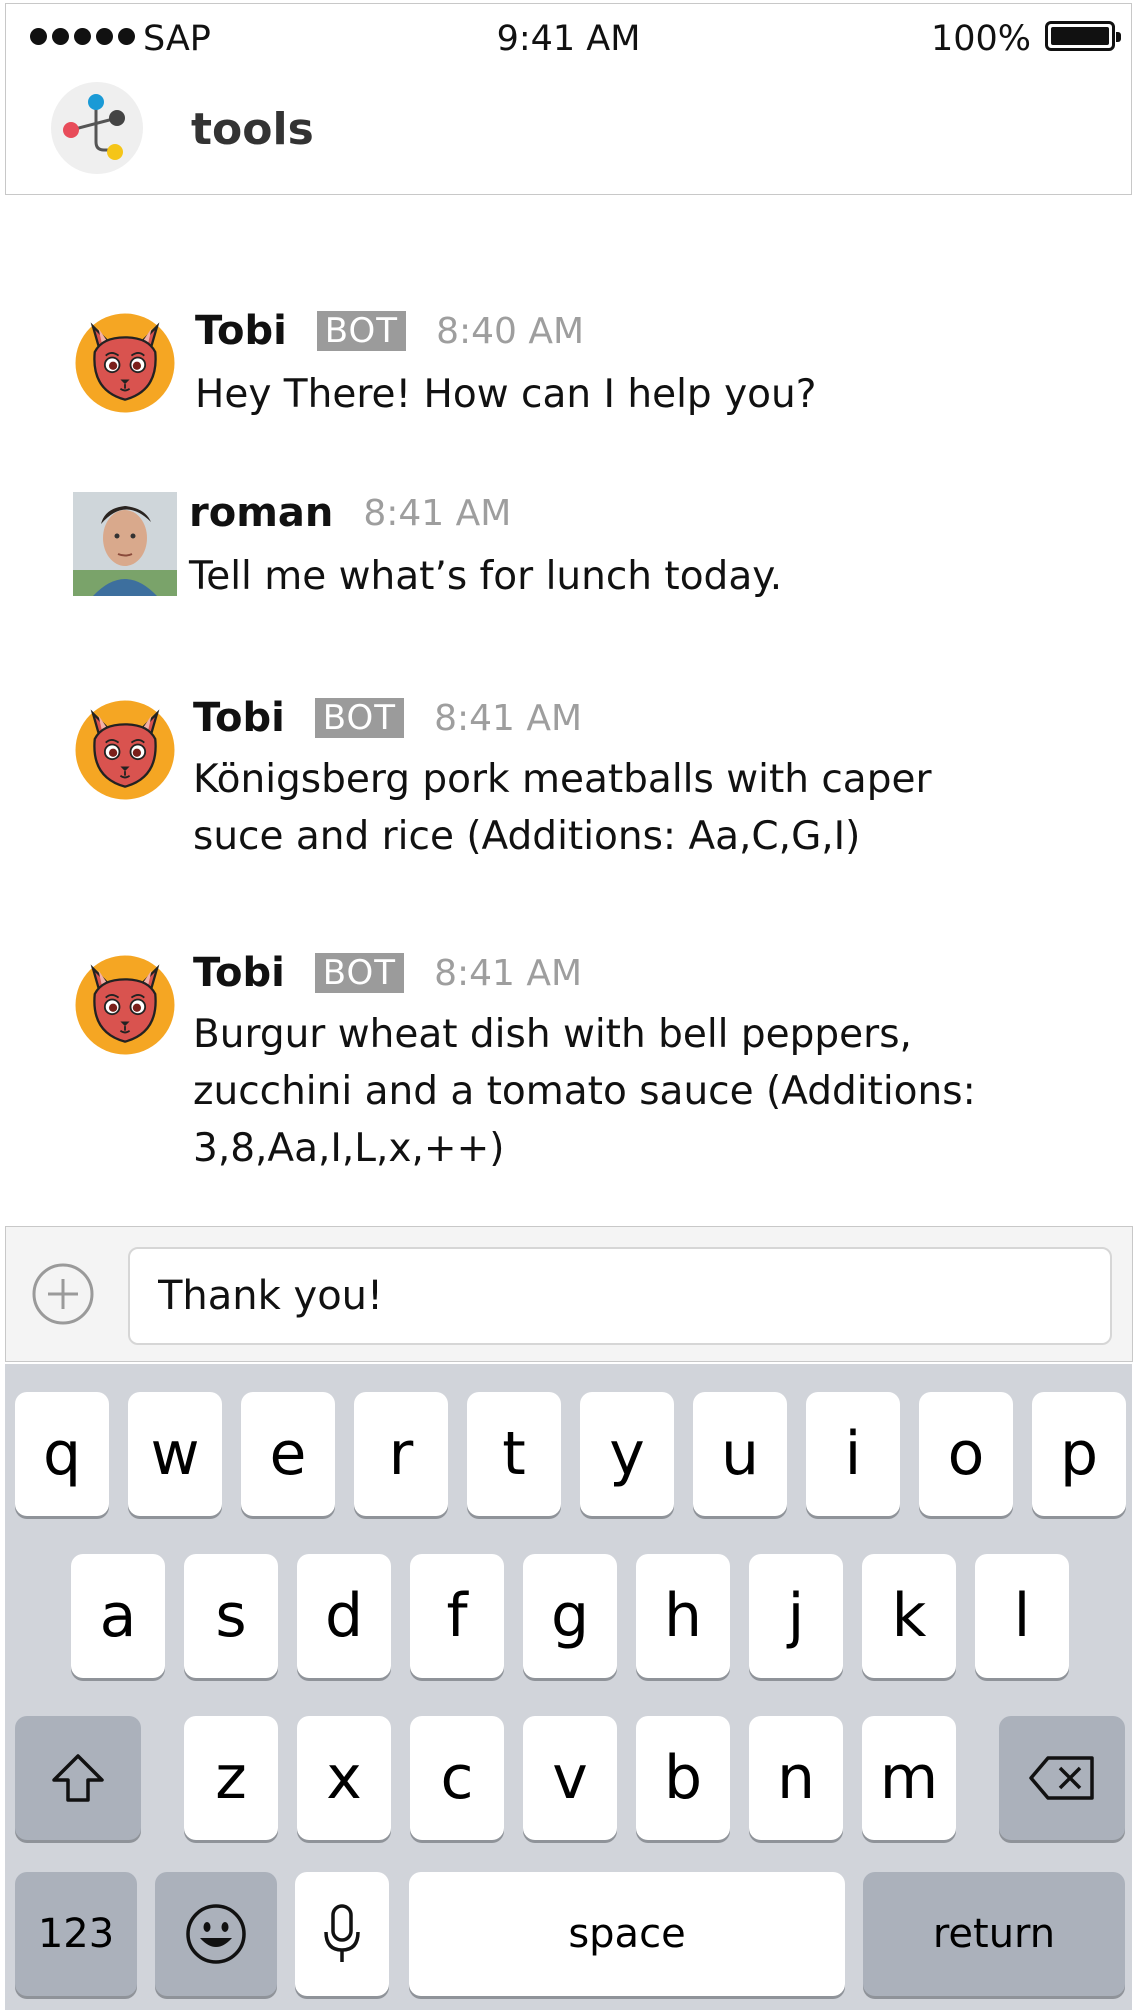 The height and width of the screenshot is (2010, 1137). Describe the element at coordinates (796, 1778) in the screenshot. I see `key-n: n` at that location.